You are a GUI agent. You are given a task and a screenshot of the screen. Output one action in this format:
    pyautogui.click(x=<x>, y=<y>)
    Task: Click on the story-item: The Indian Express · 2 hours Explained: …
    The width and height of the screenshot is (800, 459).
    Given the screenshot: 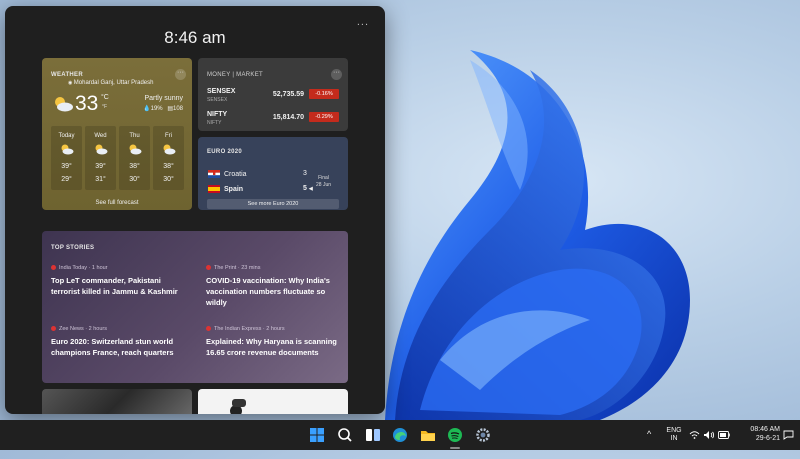 What is the action you would take?
    pyautogui.click(x=273, y=342)
    